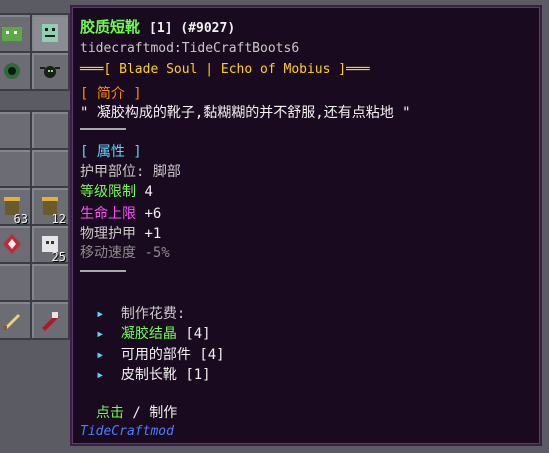 The width and height of the screenshot is (549, 453). What do you see at coordinates (153, 314) in the screenshot?
I see `craft-title: 制作花费:` at bounding box center [153, 314].